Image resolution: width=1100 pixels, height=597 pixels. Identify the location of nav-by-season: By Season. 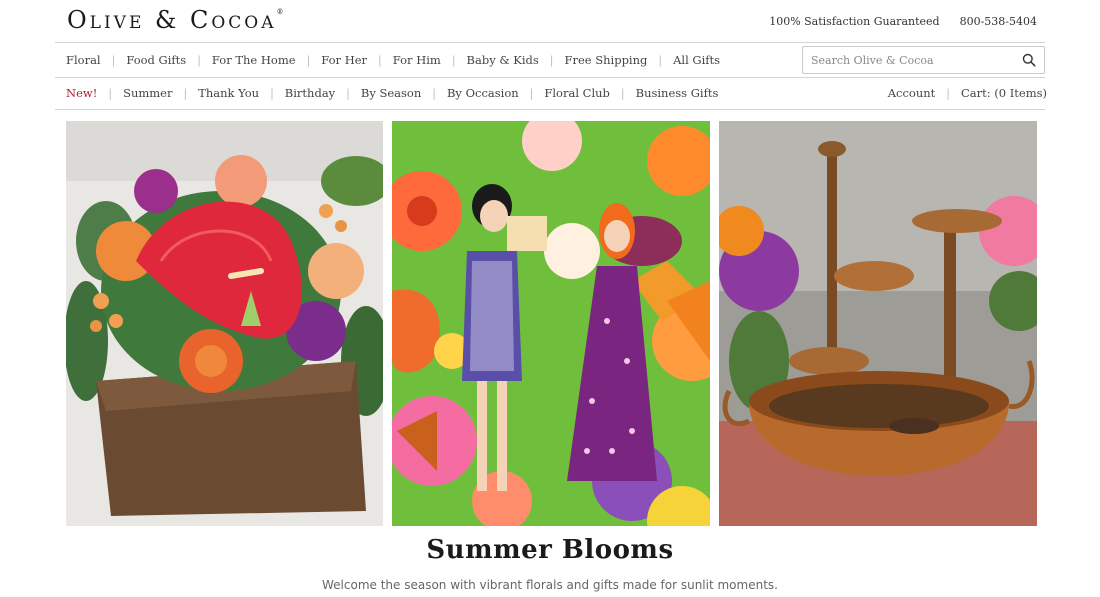
(391, 93).